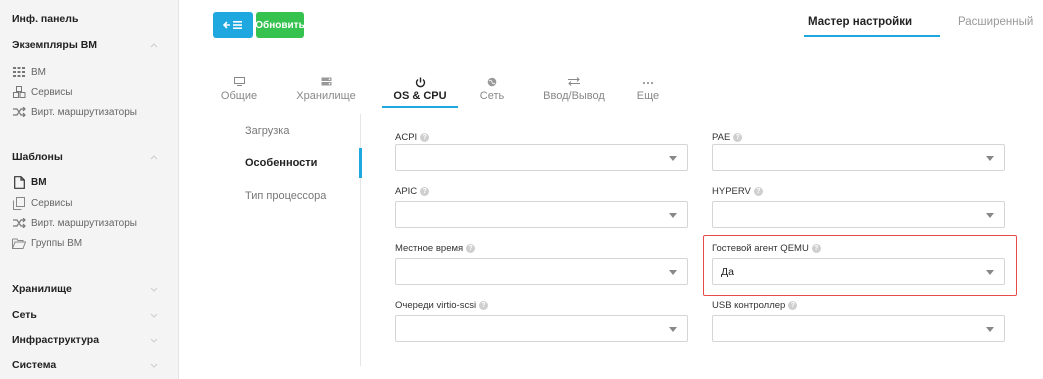 This screenshot has height=379, width=1043. I want to click on sidebar-item-vrouters: Вирт. маршрутизаторы, so click(91, 112).